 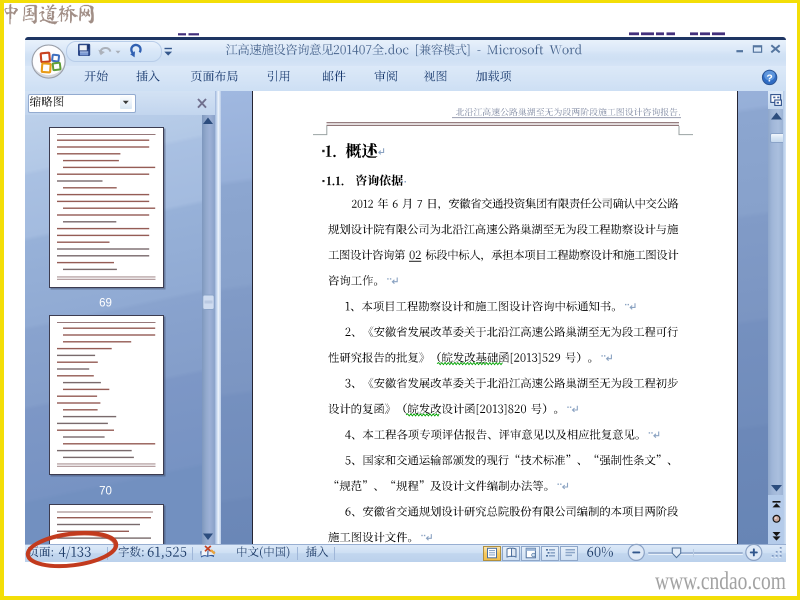 What do you see at coordinates (105, 492) in the screenshot?
I see `svg-text: 70` at bounding box center [105, 492].